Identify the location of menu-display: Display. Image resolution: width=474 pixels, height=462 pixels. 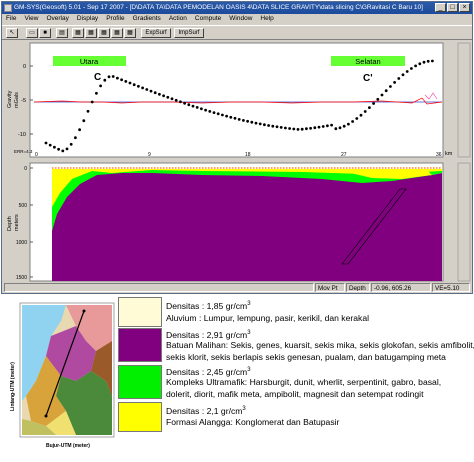
(87, 19).